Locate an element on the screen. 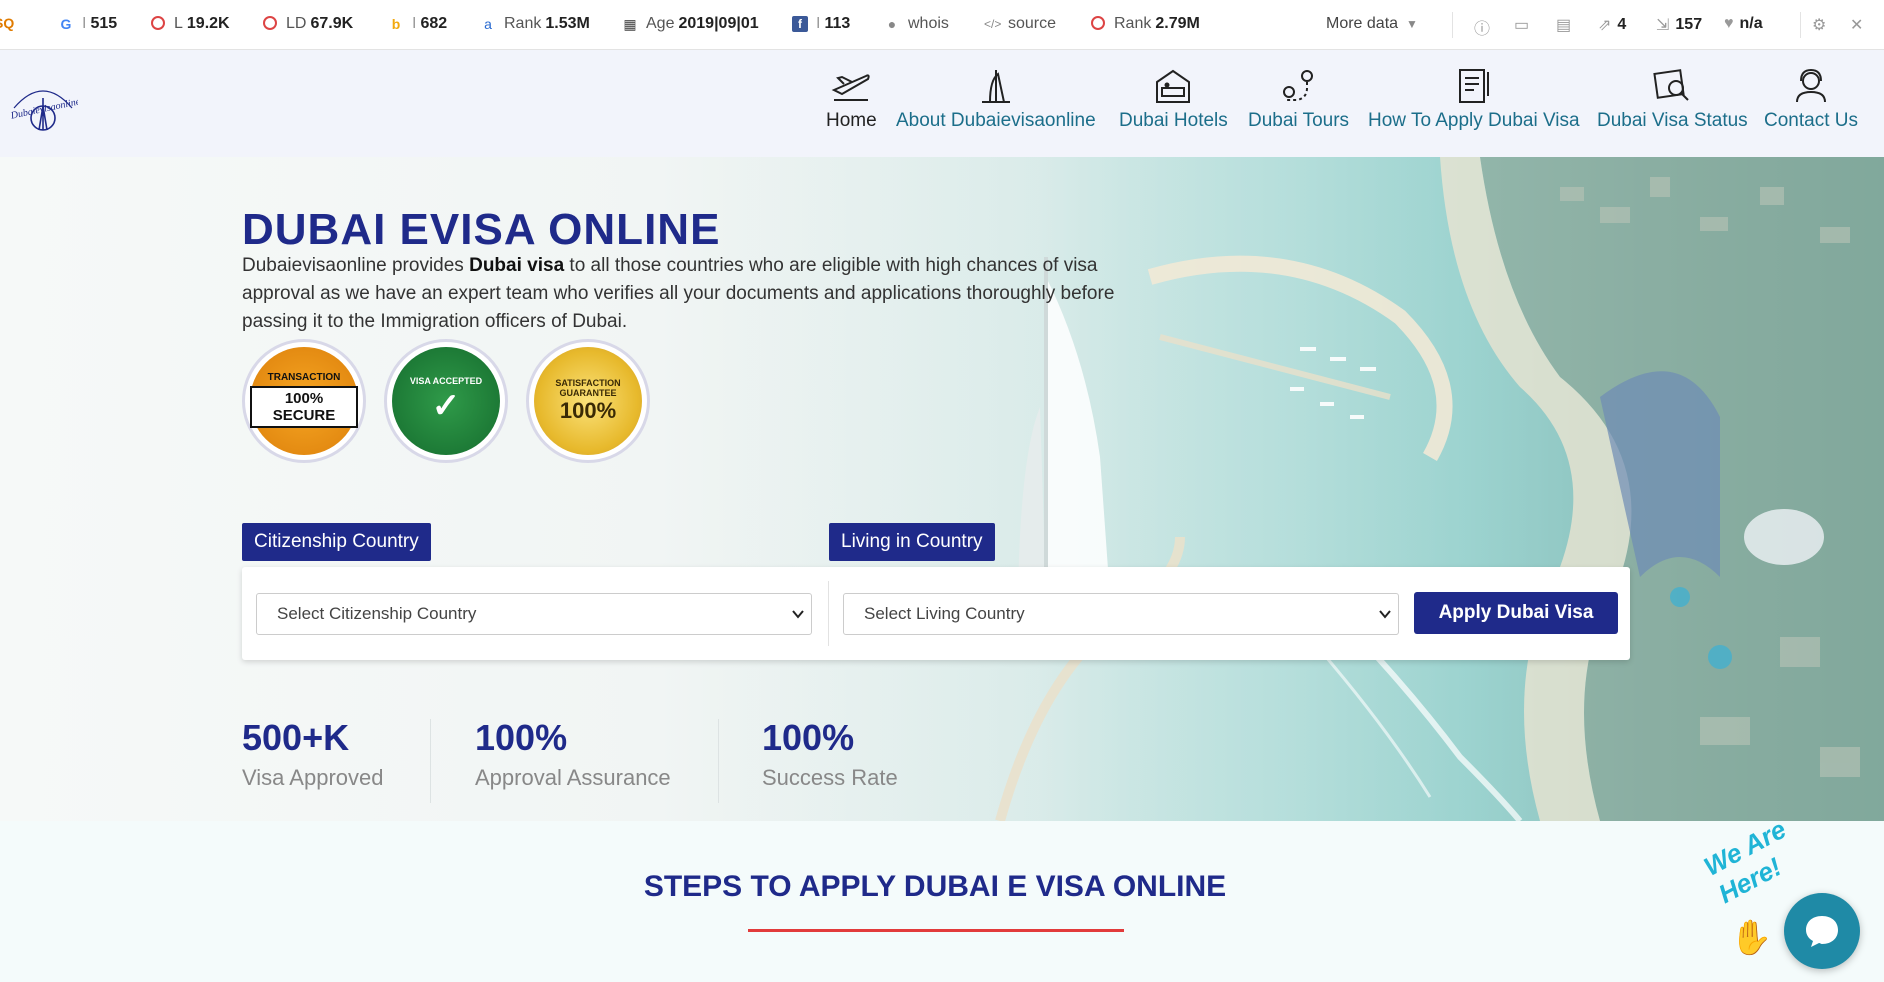 Image resolution: width=1884 pixels, height=982 pixels. stat-approval-assurance: 100% Approval Assurance is located at coordinates (573, 753).